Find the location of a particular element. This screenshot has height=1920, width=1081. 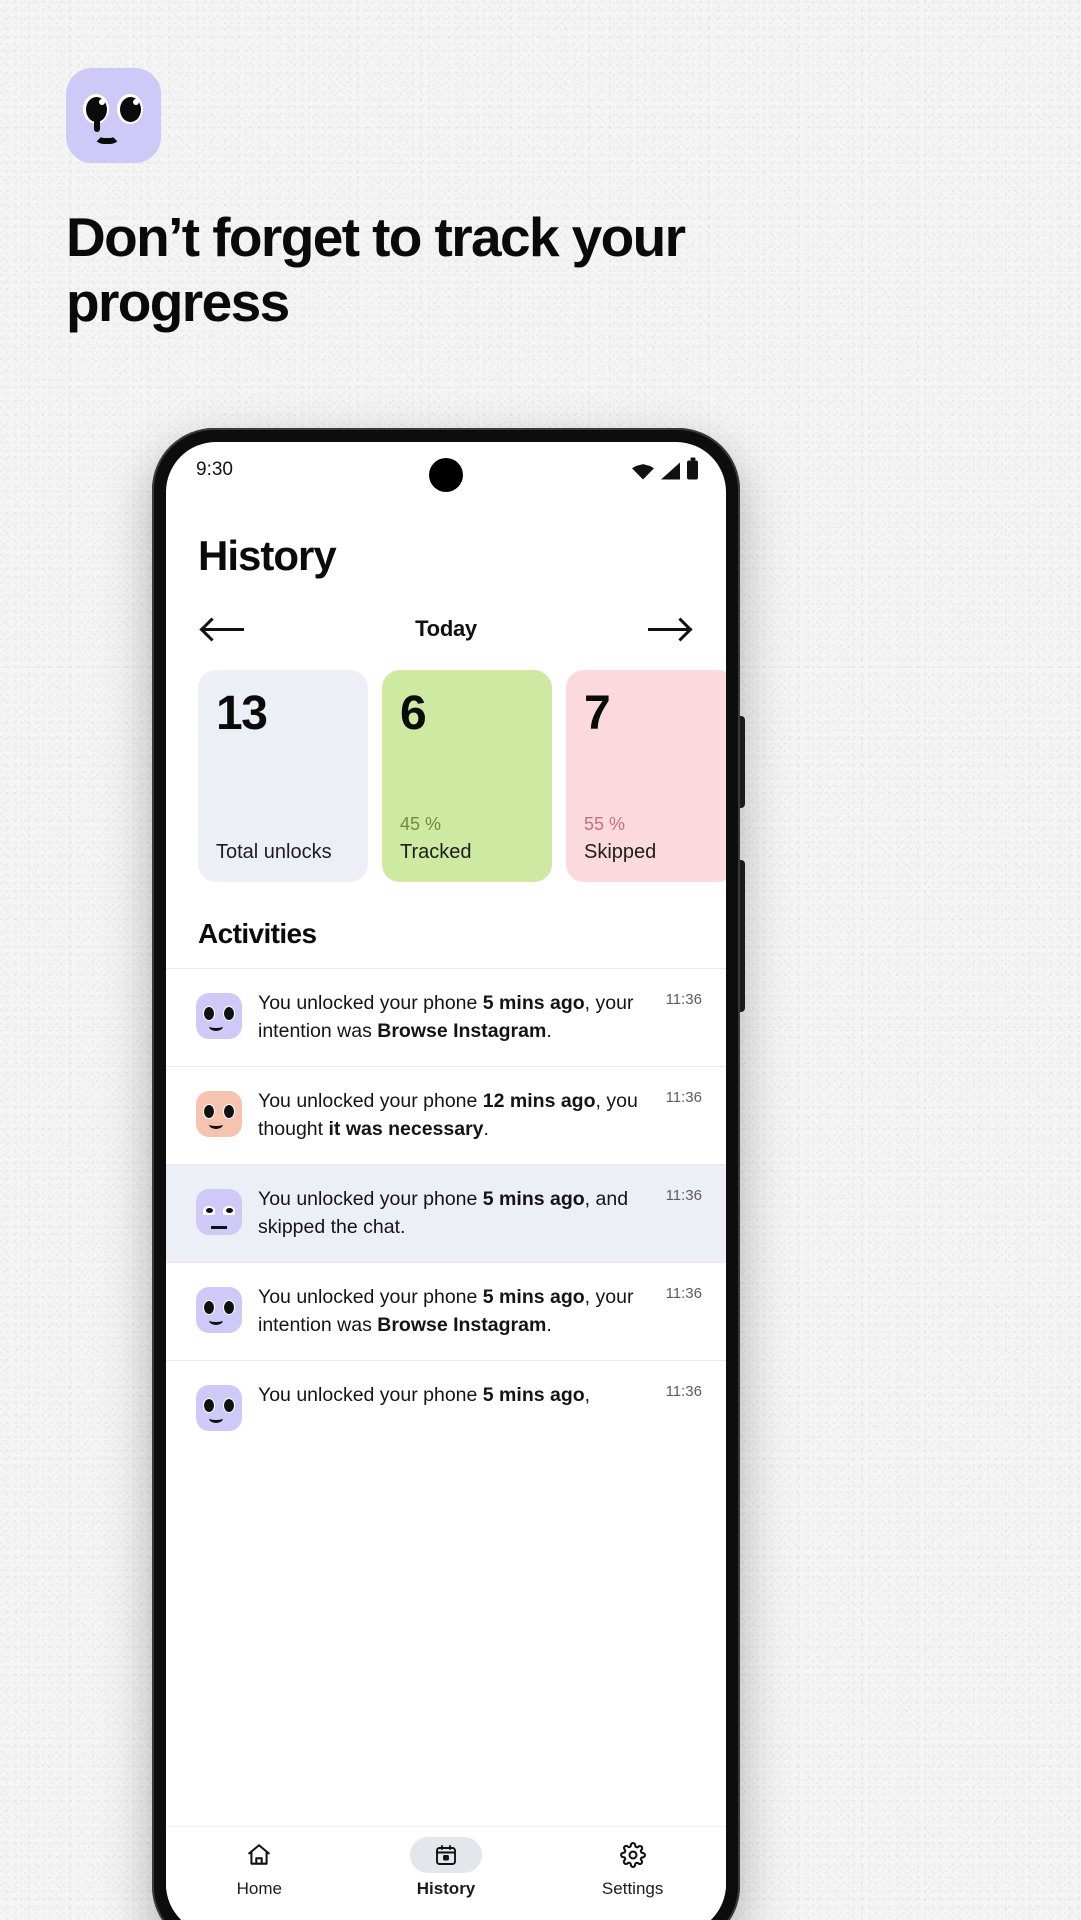

nav-item-home: Home is located at coordinates (259, 1868).